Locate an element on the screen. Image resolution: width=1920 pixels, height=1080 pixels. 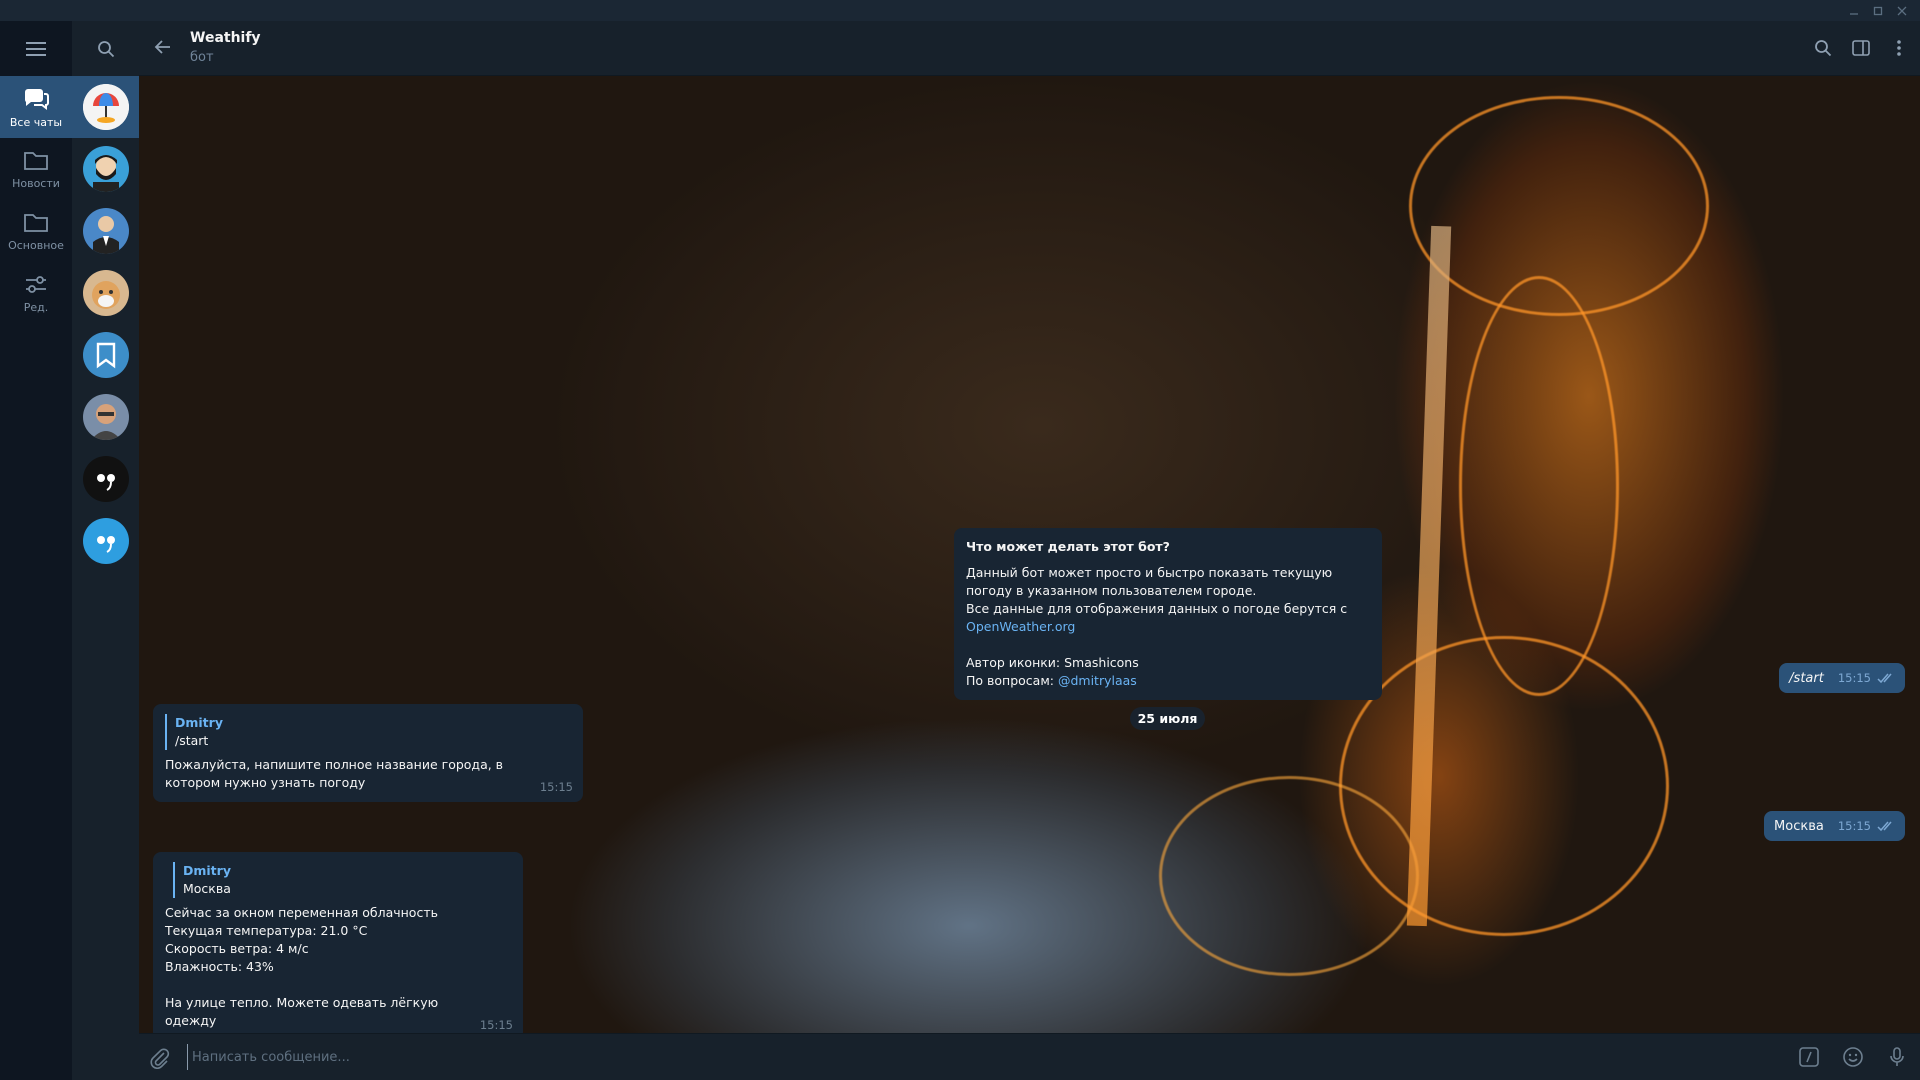
bot-info-title: Что может делать этот бот? is located at coordinates (1068, 546).